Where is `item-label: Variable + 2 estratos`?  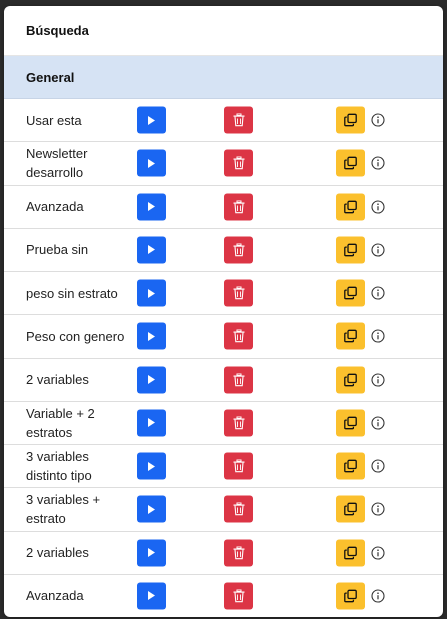
item-label: Variable + 2 estratos is located at coordinates (60, 422).